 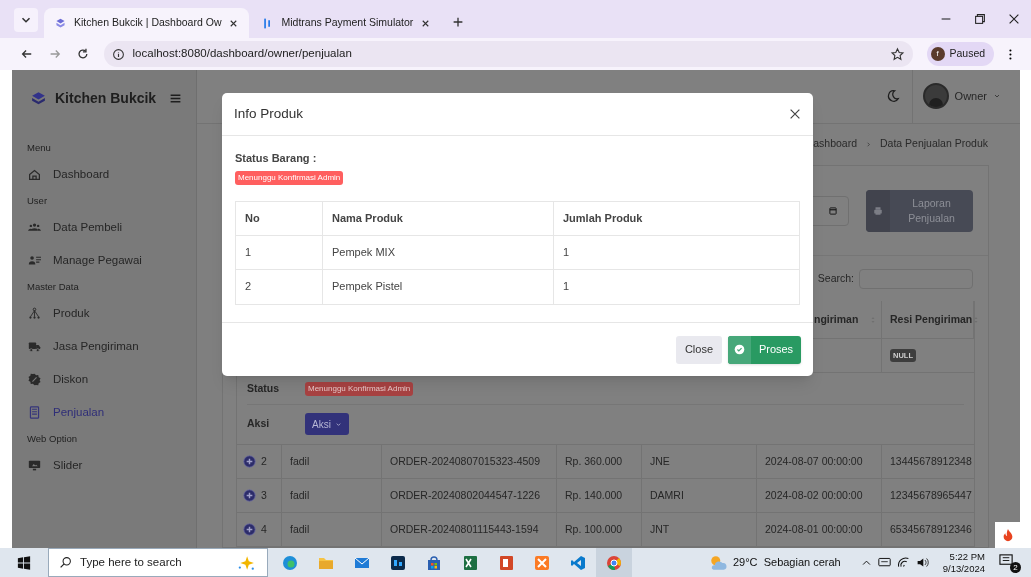 What do you see at coordinates (111, 346) in the screenshot?
I see `sidebar-item: Jasa Pengiriman` at bounding box center [111, 346].